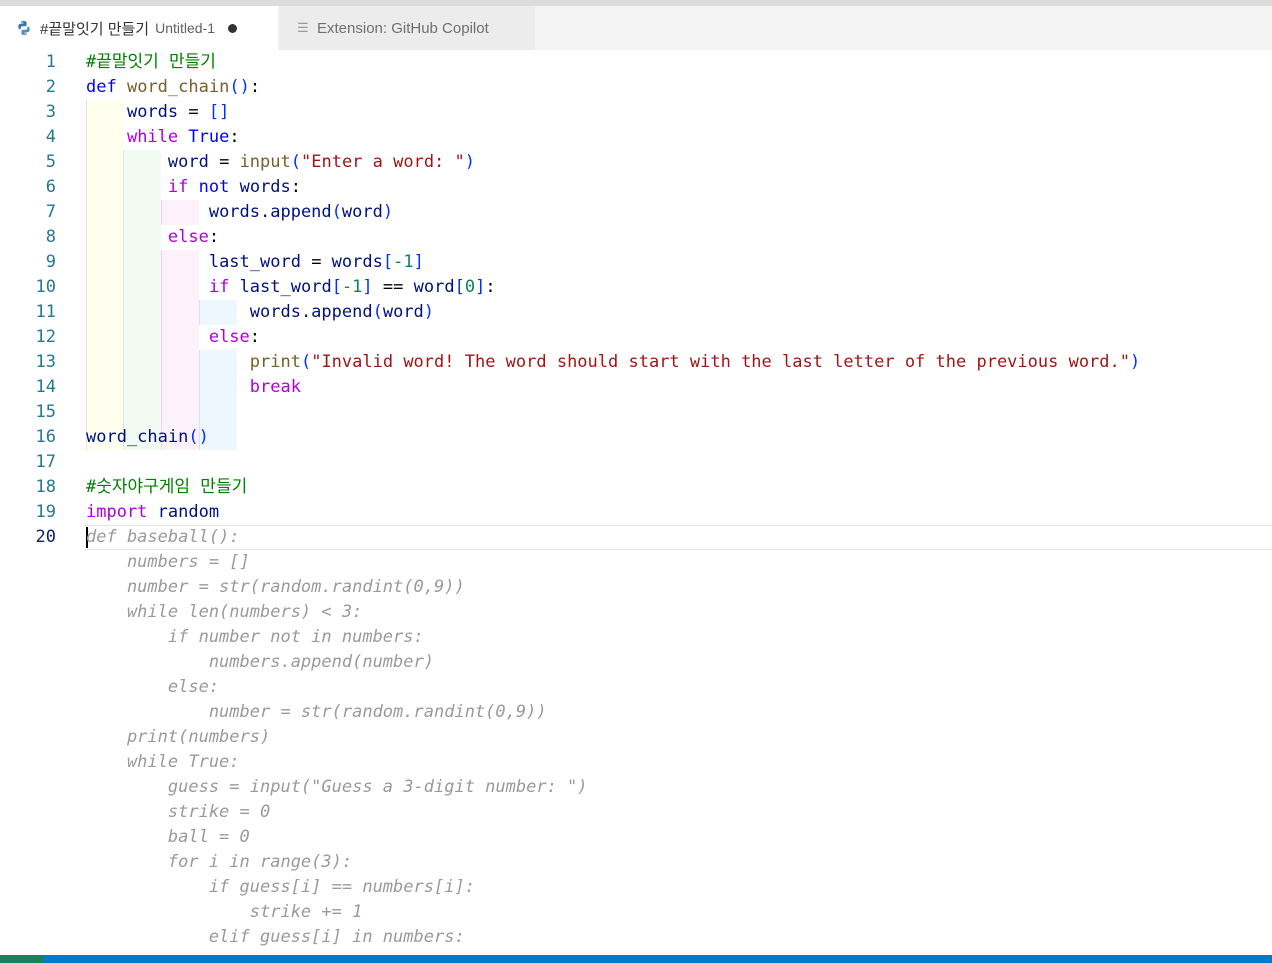 Image resolution: width=1272 pixels, height=963 pixels. What do you see at coordinates (50, 87) in the screenshot?
I see `line-number: 2` at bounding box center [50, 87].